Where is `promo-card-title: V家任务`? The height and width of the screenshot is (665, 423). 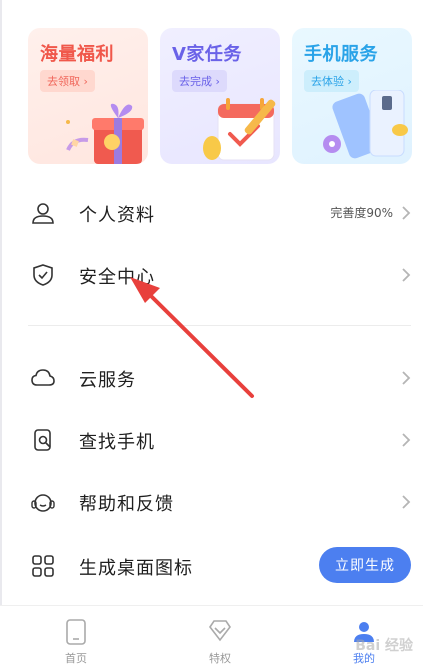
promo-card-title: V家任务 is located at coordinates (207, 54).